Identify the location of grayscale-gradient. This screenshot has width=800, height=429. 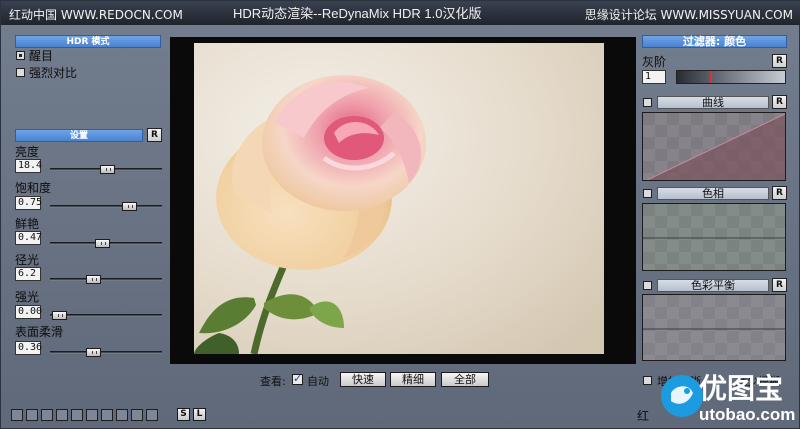
(731, 77).